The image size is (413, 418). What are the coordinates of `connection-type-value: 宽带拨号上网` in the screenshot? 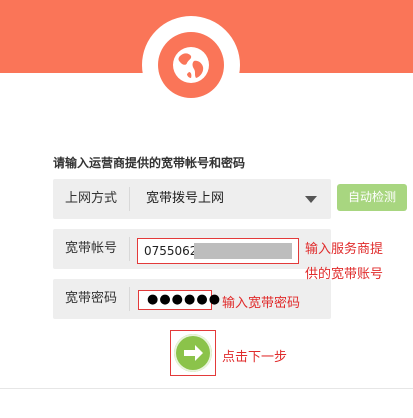 It's located at (185, 198).